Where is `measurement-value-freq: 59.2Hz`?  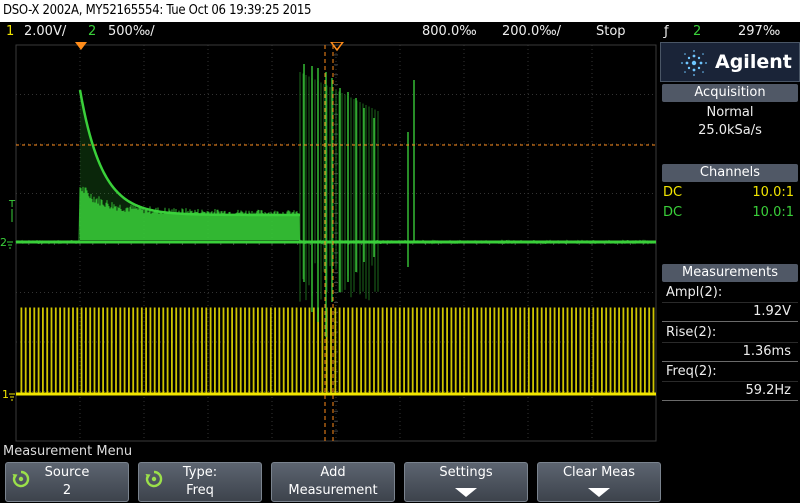 measurement-value-freq: 59.2Hz is located at coordinates (768, 390).